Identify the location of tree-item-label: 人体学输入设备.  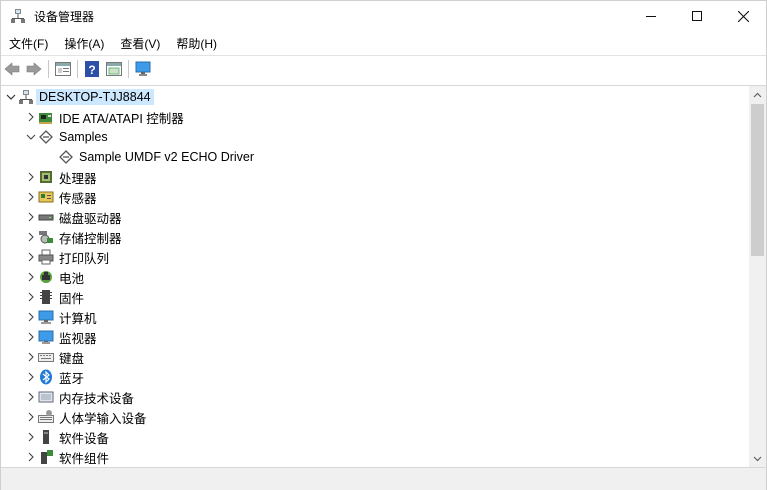
(103, 418).